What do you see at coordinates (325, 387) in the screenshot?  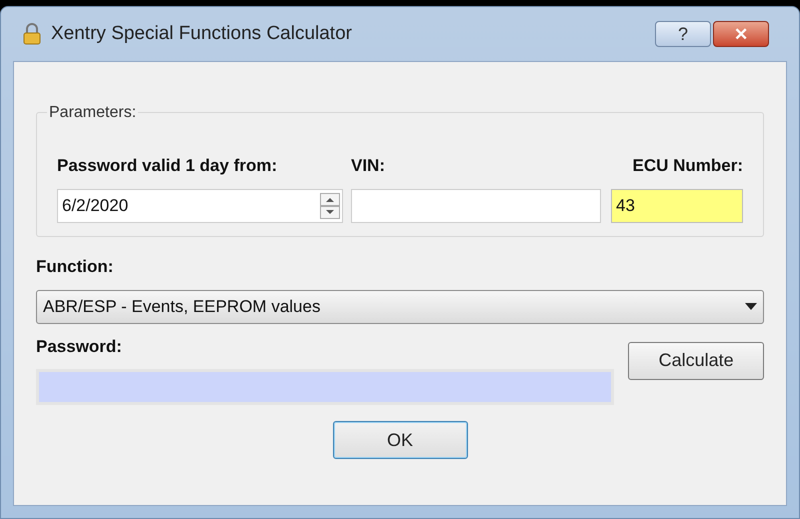 I see `password-field` at bounding box center [325, 387].